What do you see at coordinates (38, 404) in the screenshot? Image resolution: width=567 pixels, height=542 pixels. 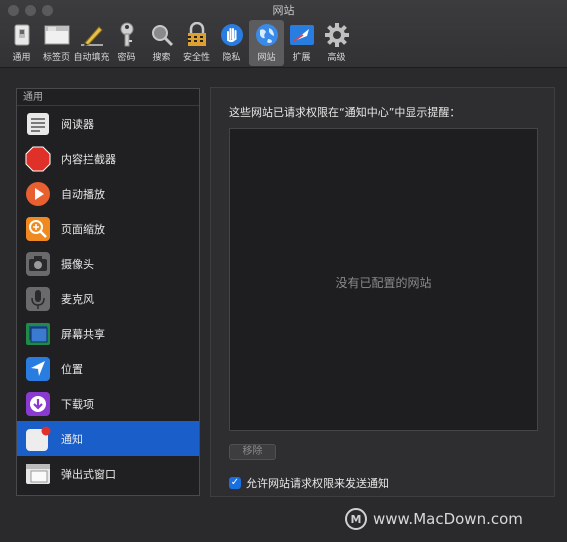 I see `download-icon` at bounding box center [38, 404].